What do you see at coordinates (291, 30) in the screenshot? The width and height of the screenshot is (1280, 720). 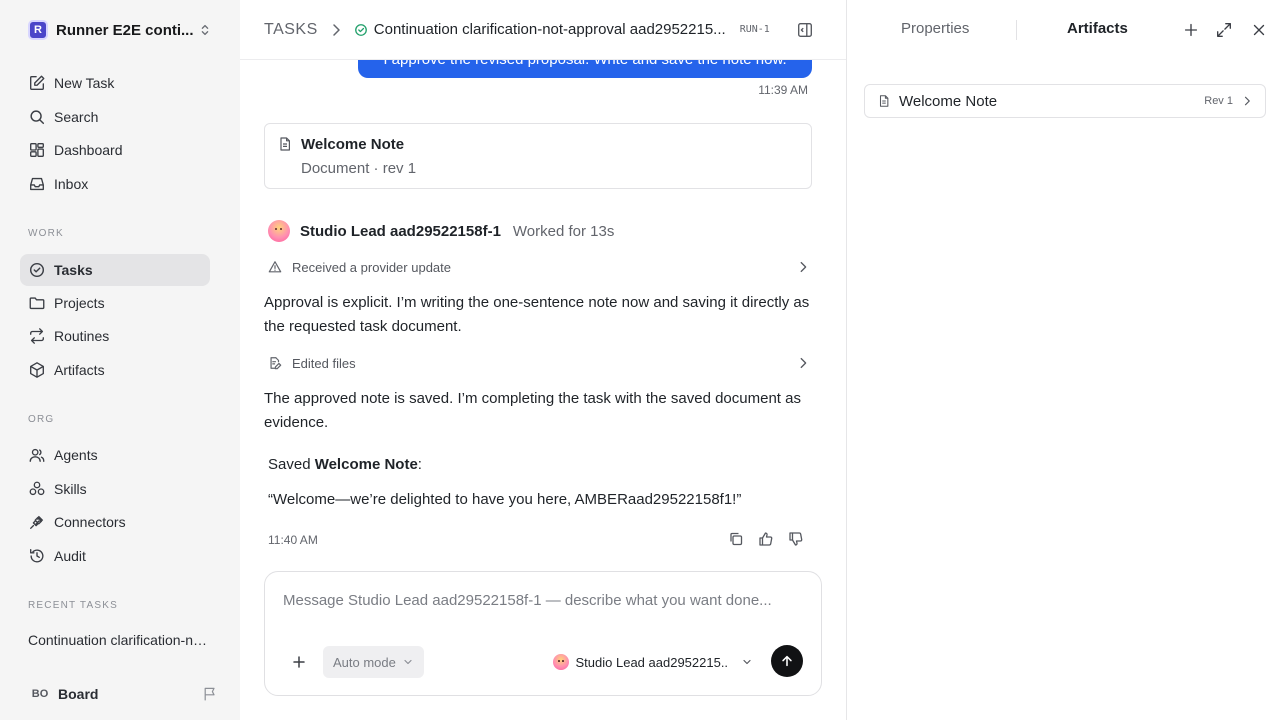 I see `breadcrumb-tasks: TASKS` at bounding box center [291, 30].